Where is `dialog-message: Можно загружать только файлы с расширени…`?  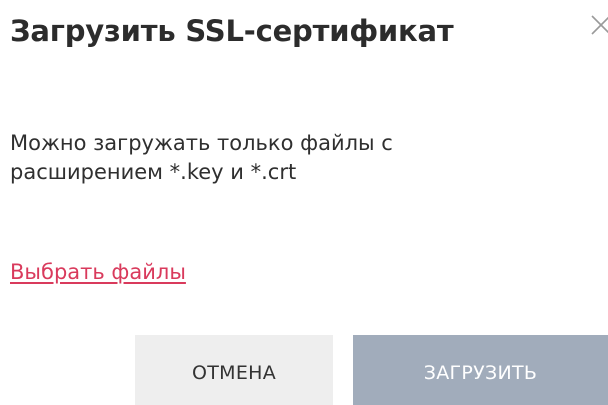
dialog-message: Можно загружать только файлы с расширени… is located at coordinates (201, 157).